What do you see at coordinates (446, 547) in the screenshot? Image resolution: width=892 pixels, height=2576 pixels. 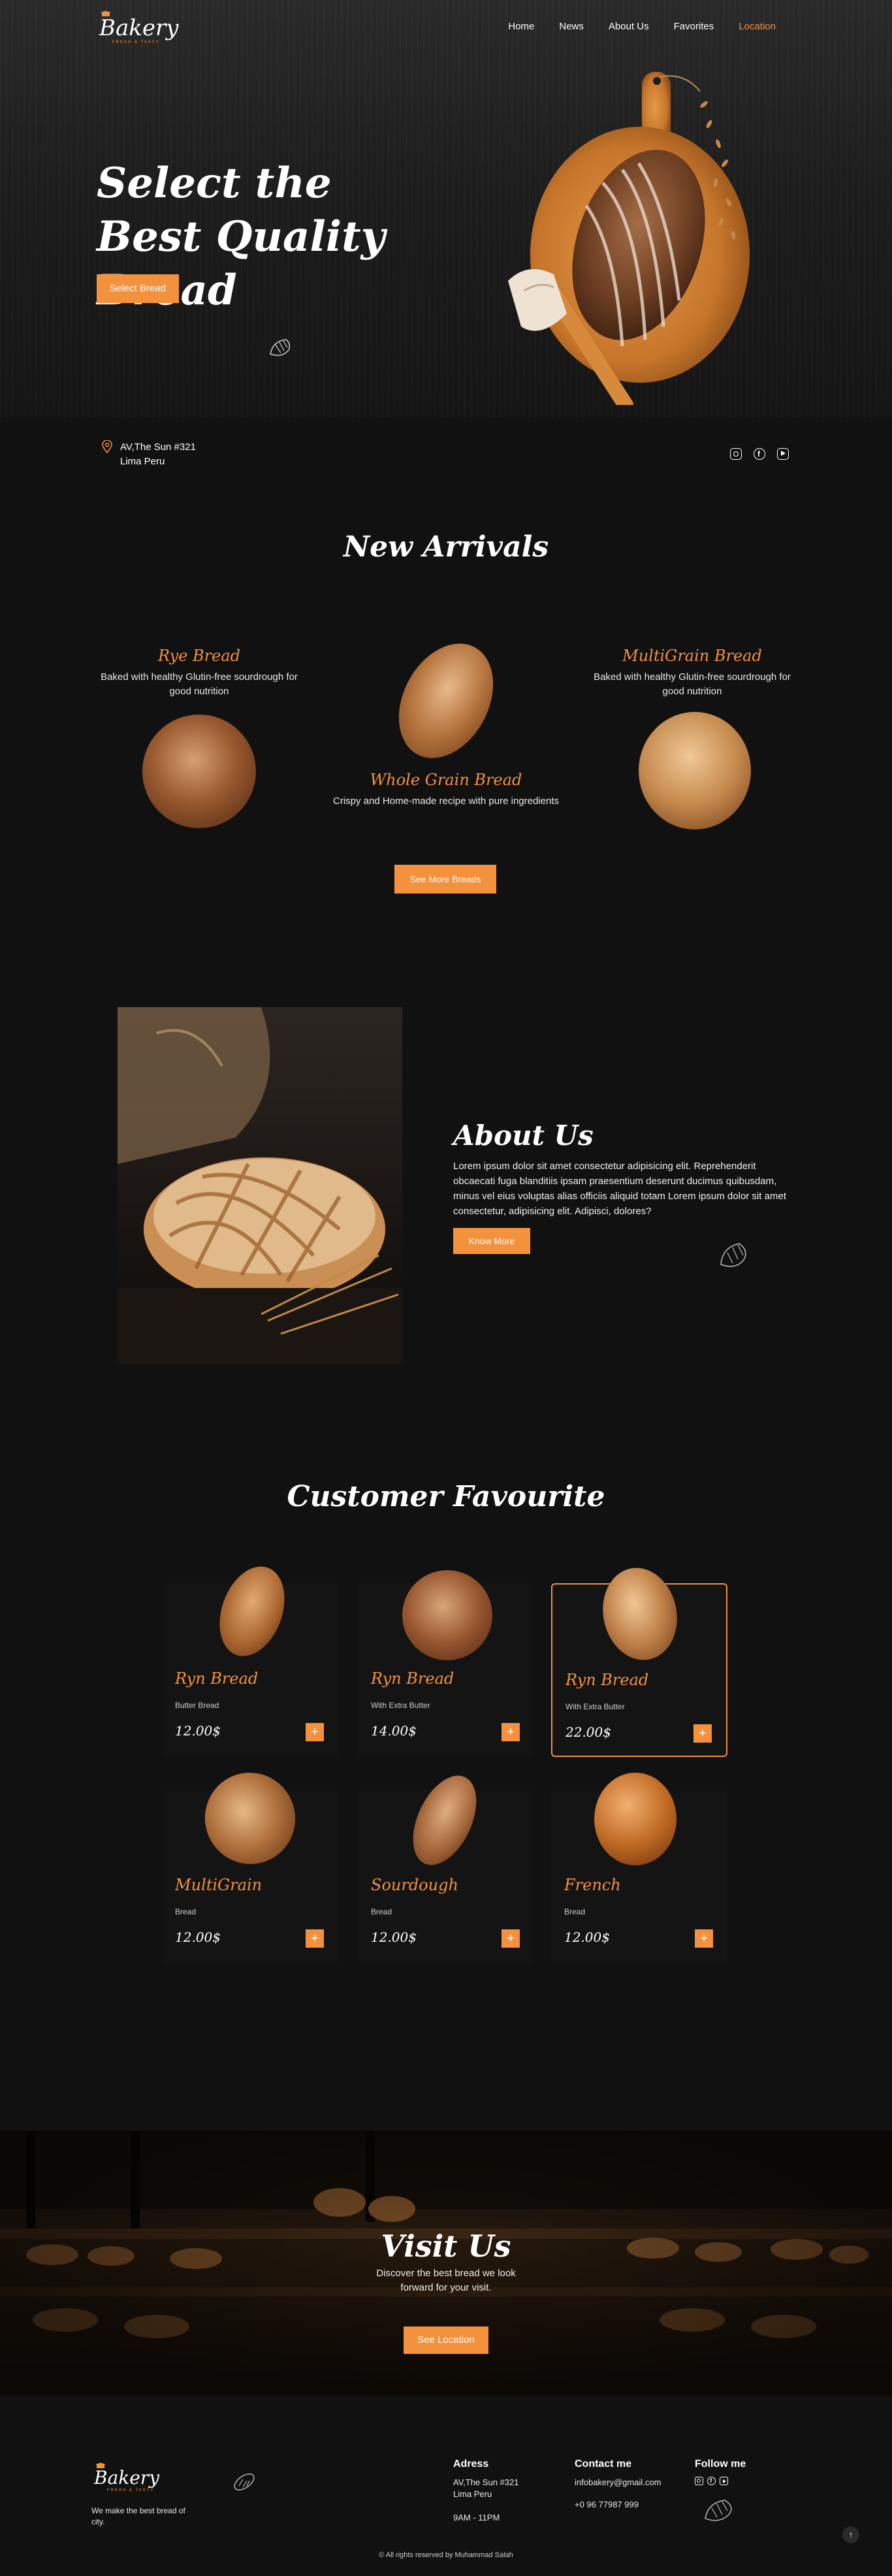 I see `new-arrivals-title: New Arrivals` at bounding box center [446, 547].